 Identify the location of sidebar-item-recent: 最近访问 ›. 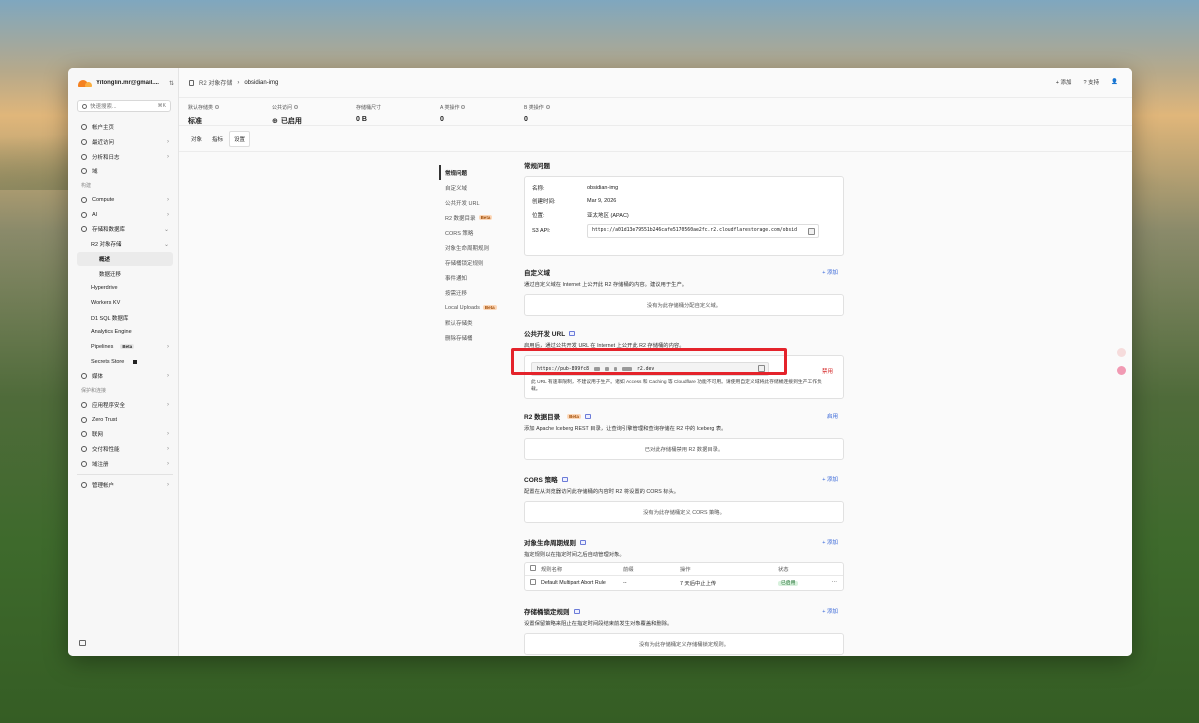
(125, 142).